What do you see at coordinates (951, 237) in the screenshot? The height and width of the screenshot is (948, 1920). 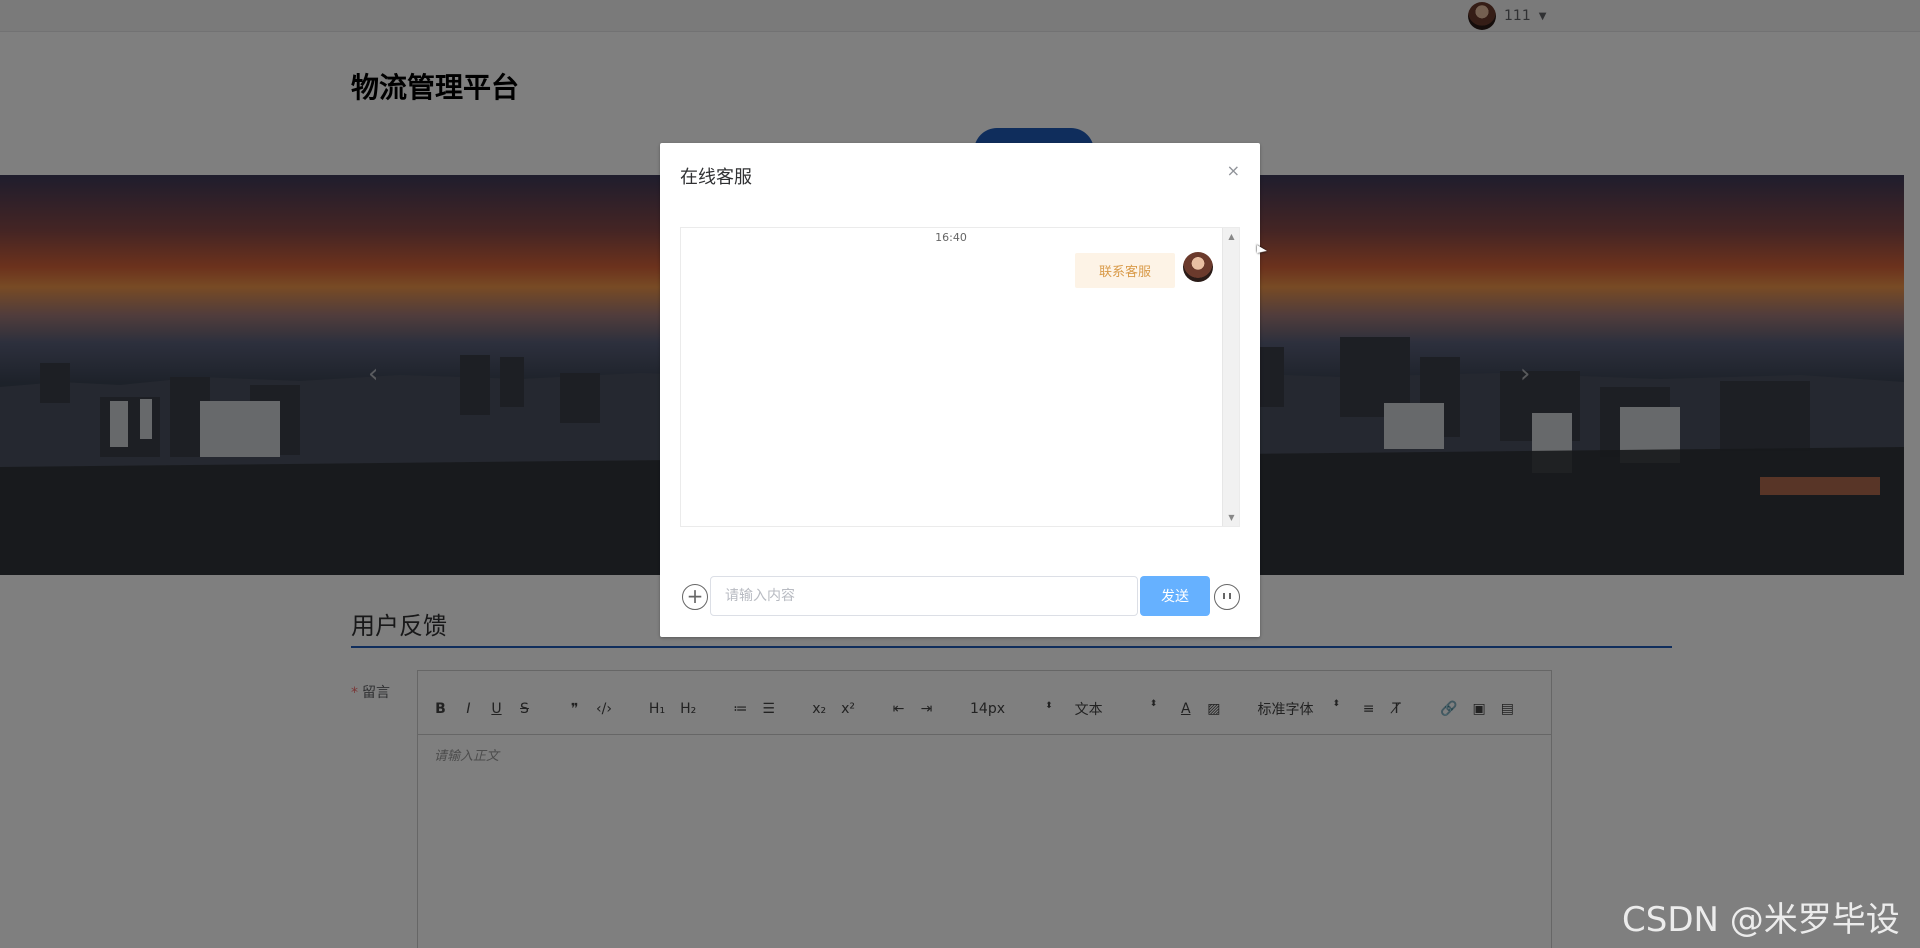 I see `chat-timestamp: 16:40` at bounding box center [951, 237].